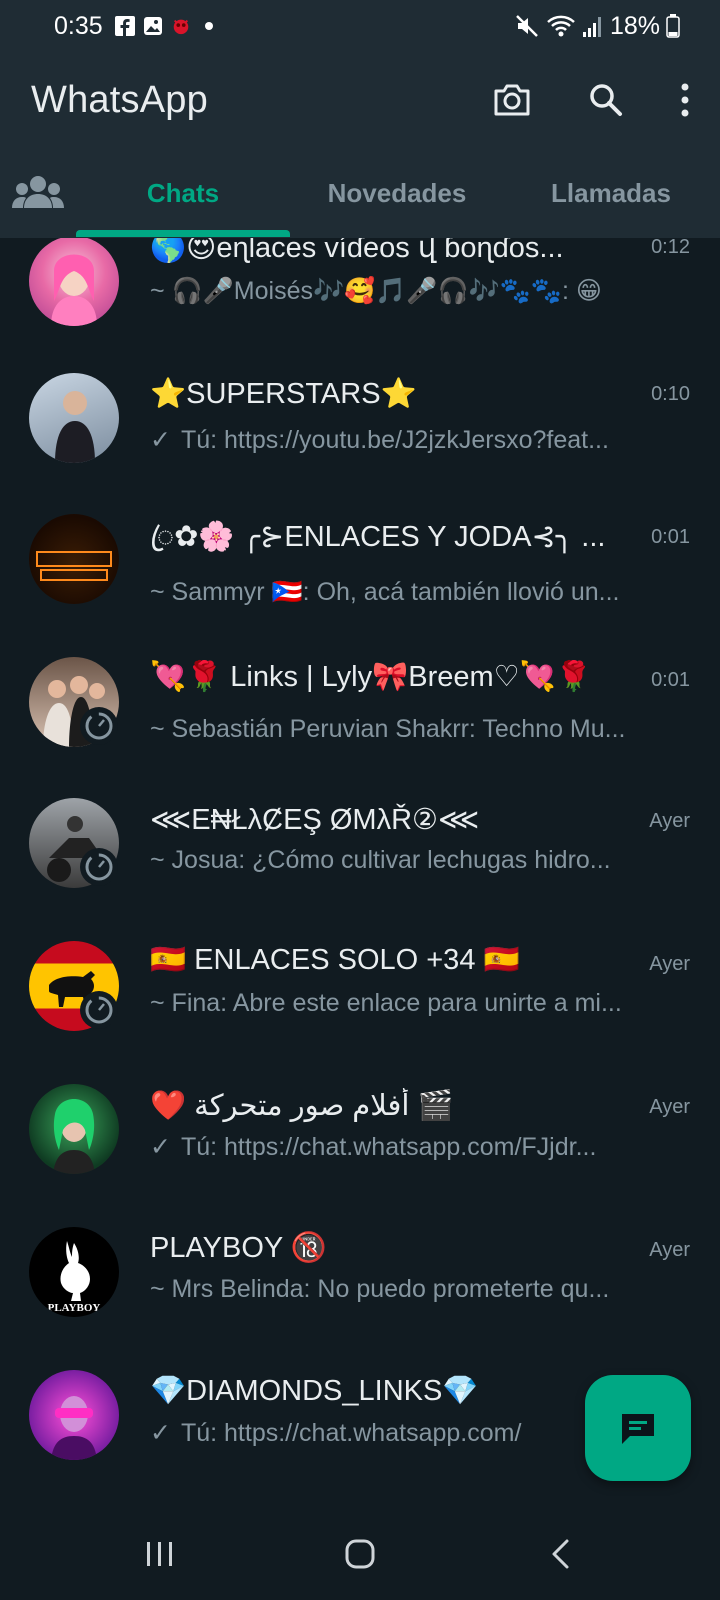 This screenshot has width=720, height=1600. I want to click on facebook-notification-icon, so click(124, 26).